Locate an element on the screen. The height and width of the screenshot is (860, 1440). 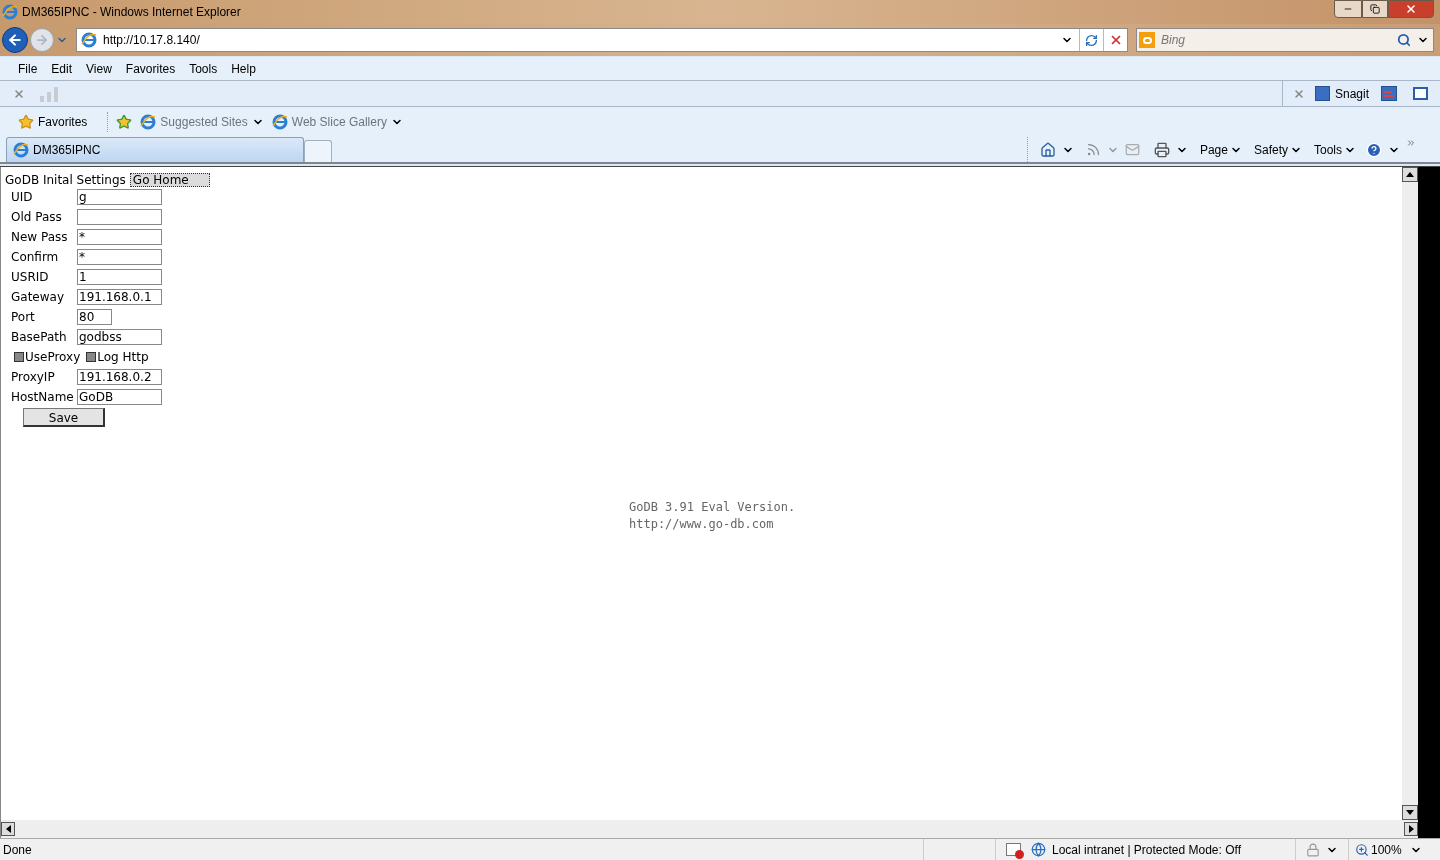
feed-icon is located at coordinates (1093, 149).